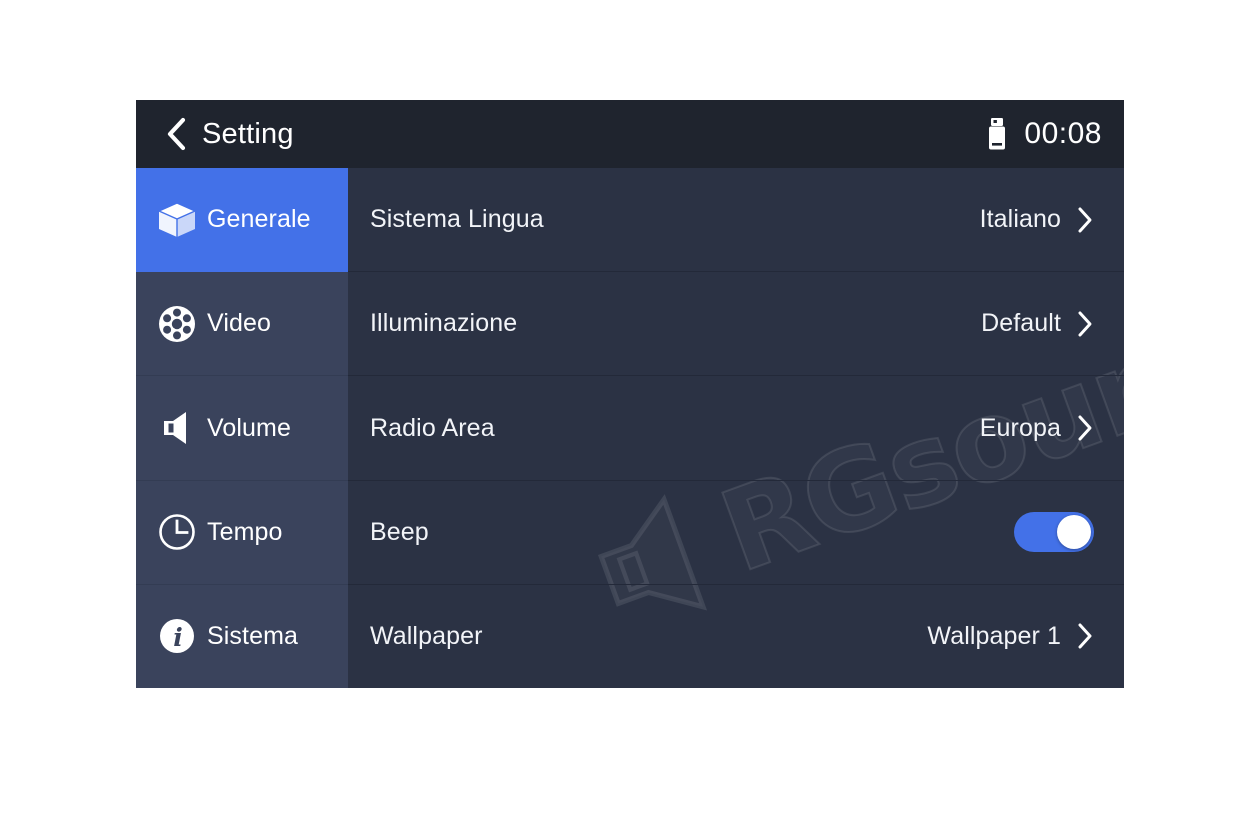  Describe the element at coordinates (177, 220) in the screenshot. I see `cube-icon` at that location.